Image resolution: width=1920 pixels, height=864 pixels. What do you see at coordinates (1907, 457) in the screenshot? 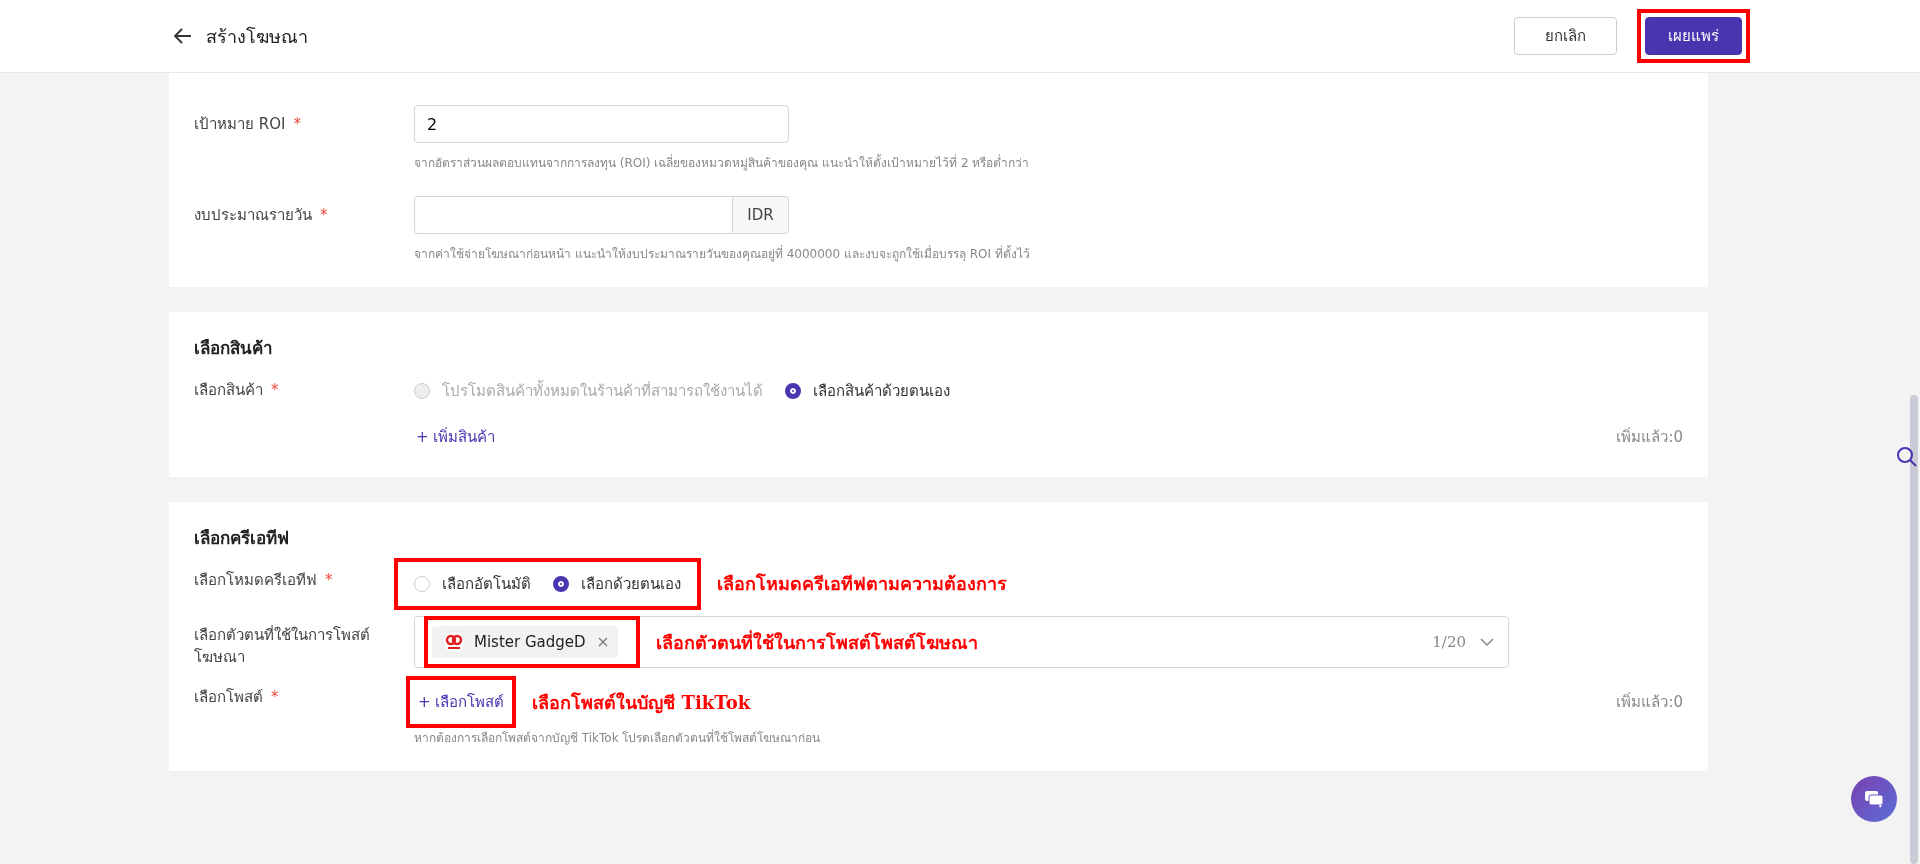
I see `search-icon` at bounding box center [1907, 457].